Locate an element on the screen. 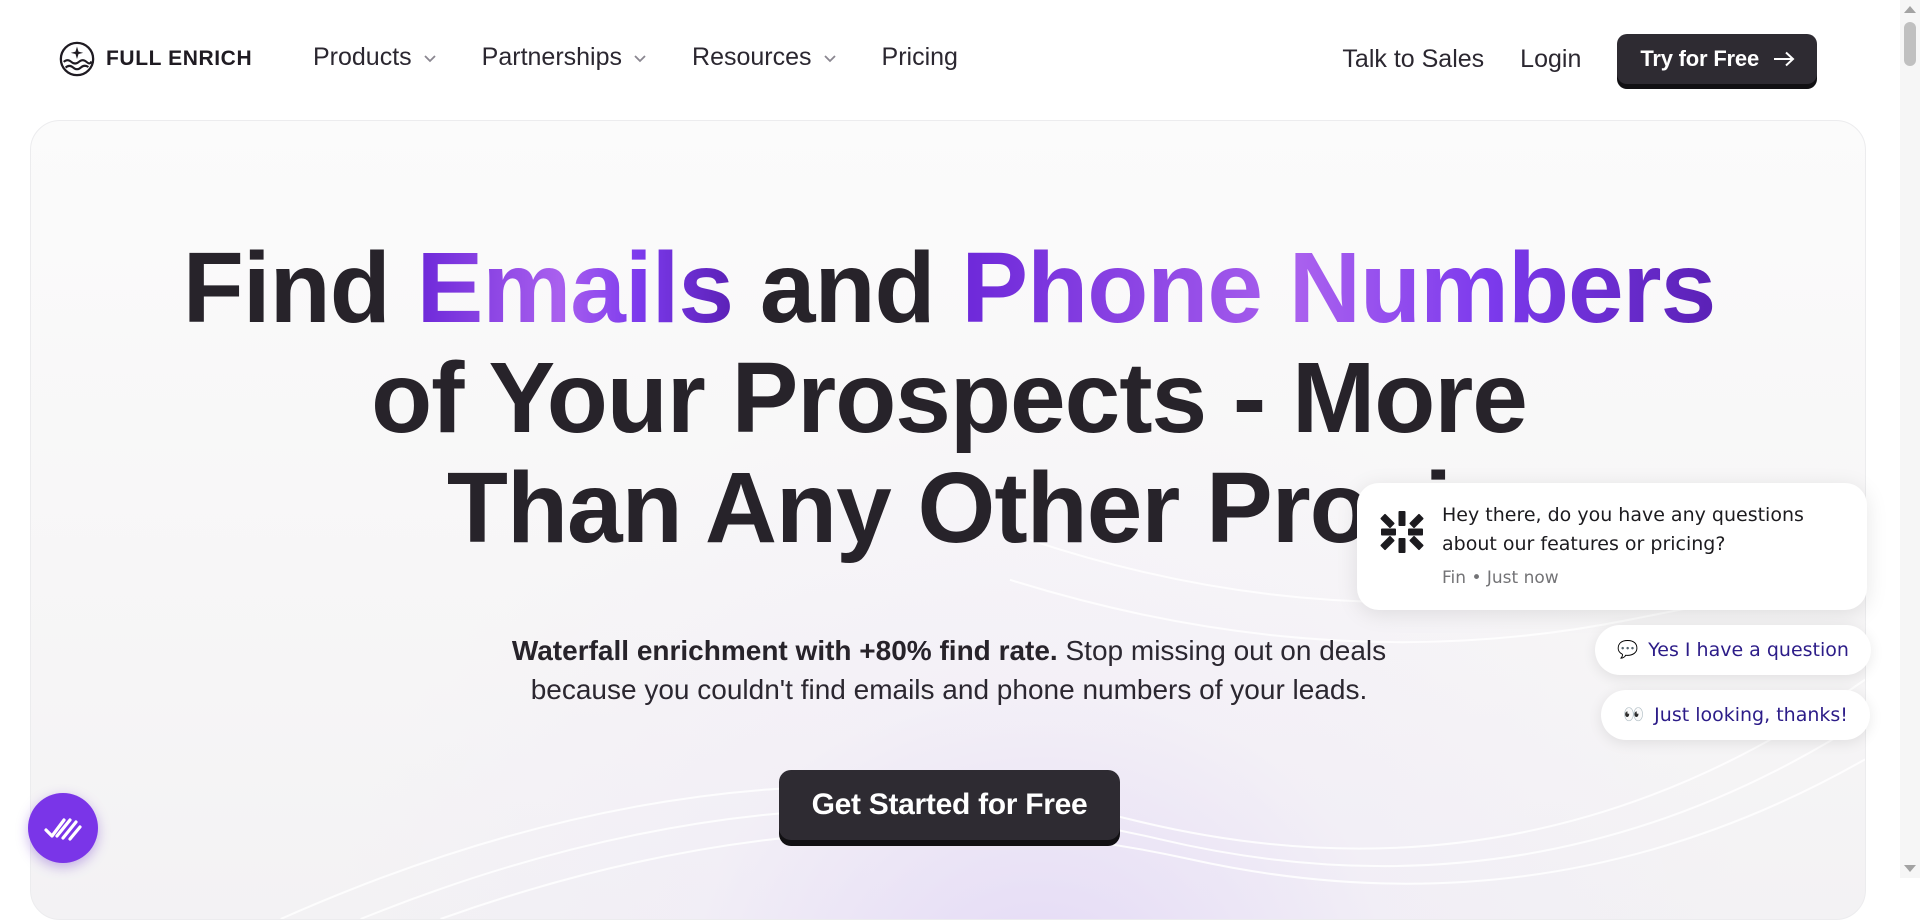 The height and width of the screenshot is (920, 1920). nav-item-label: Pricing is located at coordinates (919, 57).